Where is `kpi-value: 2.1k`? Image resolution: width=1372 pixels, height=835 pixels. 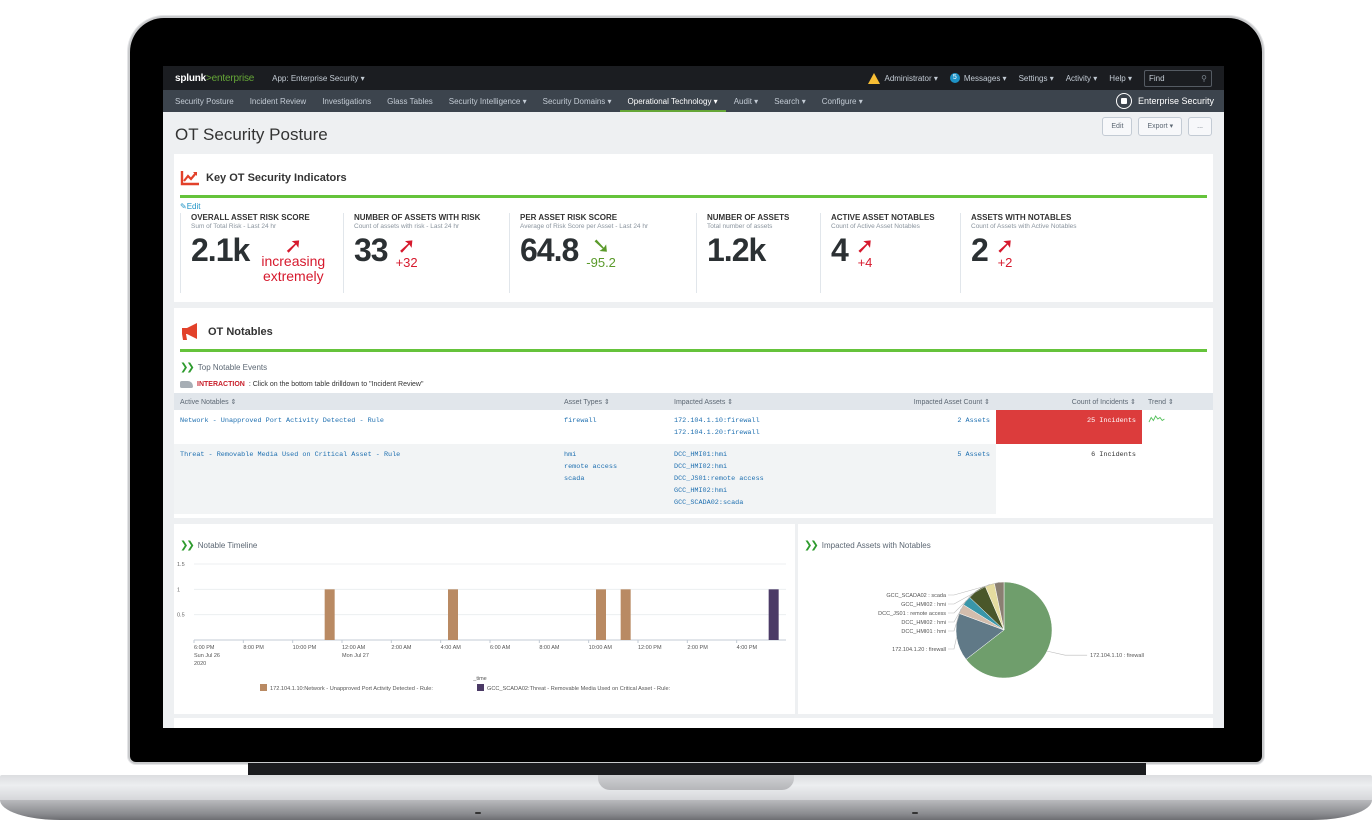 kpi-value: 2.1k is located at coordinates (220, 250).